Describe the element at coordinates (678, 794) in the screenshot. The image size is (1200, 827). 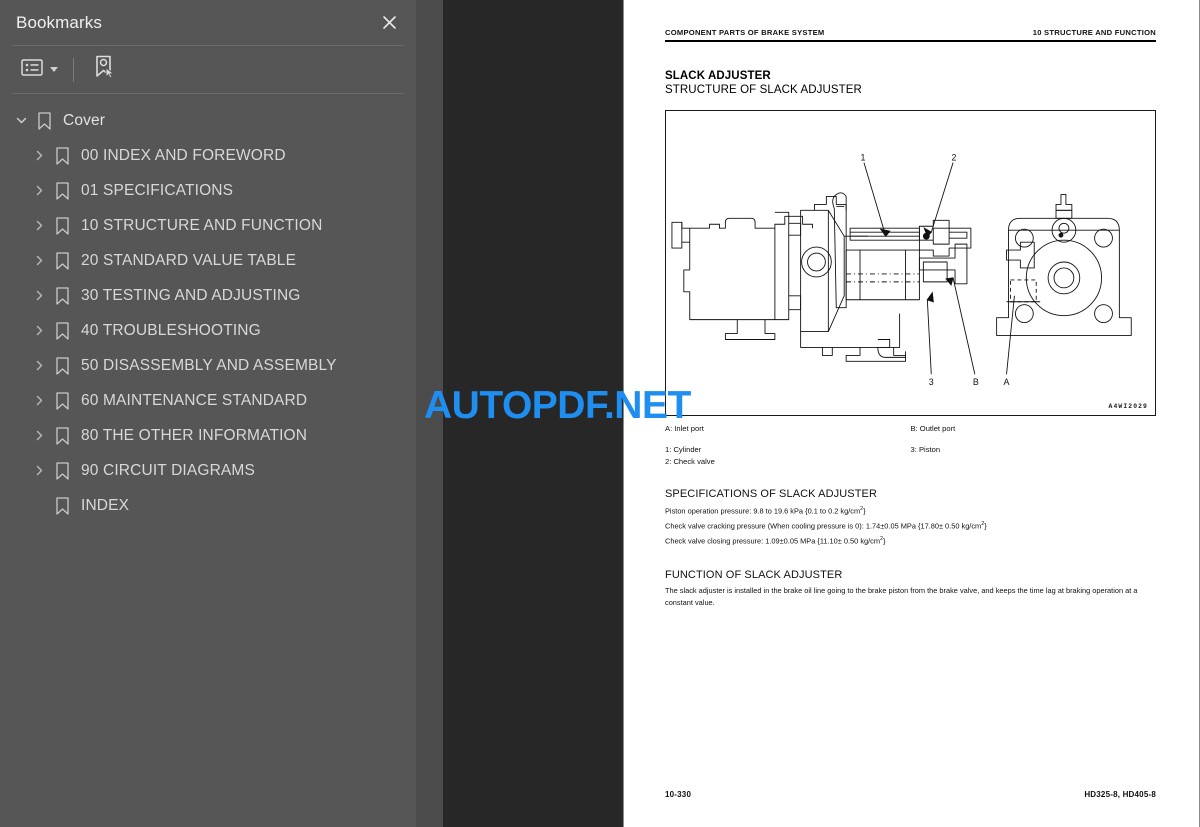
I see `page-number: 10-330` at that location.